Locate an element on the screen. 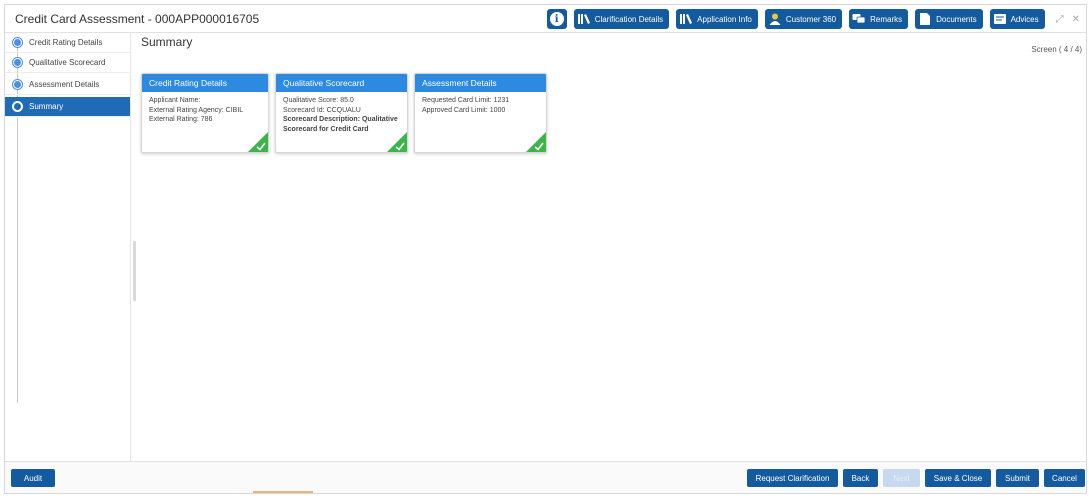 The height and width of the screenshot is (496, 1089). submit-button: Submit is located at coordinates (1017, 478).